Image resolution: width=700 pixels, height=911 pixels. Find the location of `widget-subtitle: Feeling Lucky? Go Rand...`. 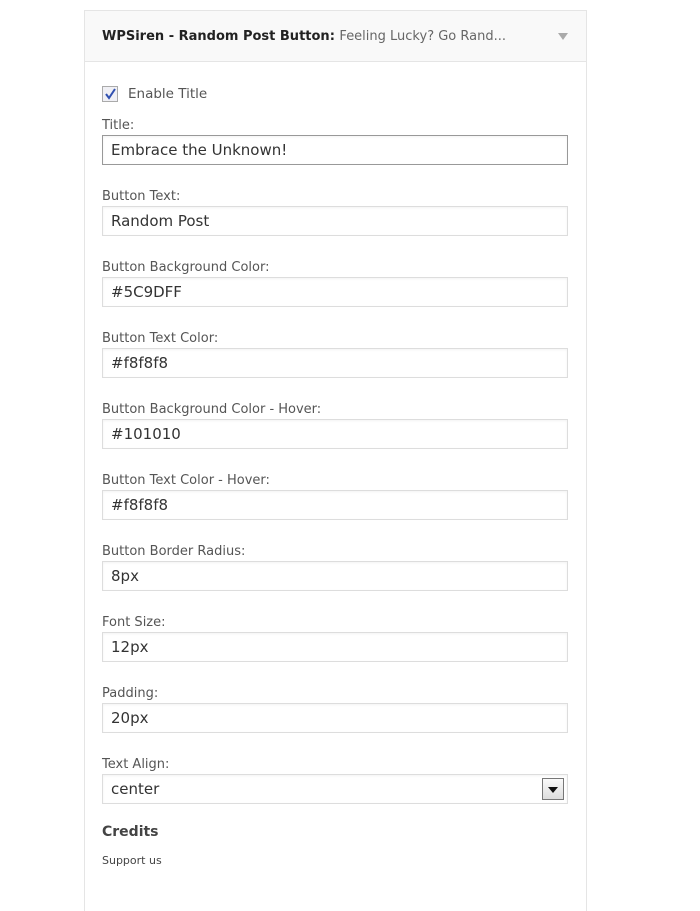

widget-subtitle: Feeling Lucky? Go Rand... is located at coordinates (422, 36).